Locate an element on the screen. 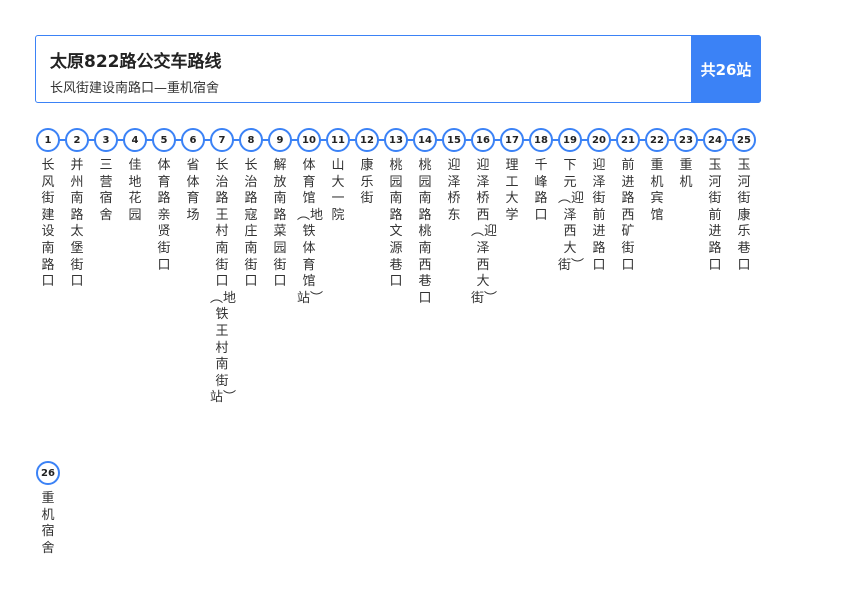  stop-name: 前进路西矿街口 is located at coordinates (628, 215).